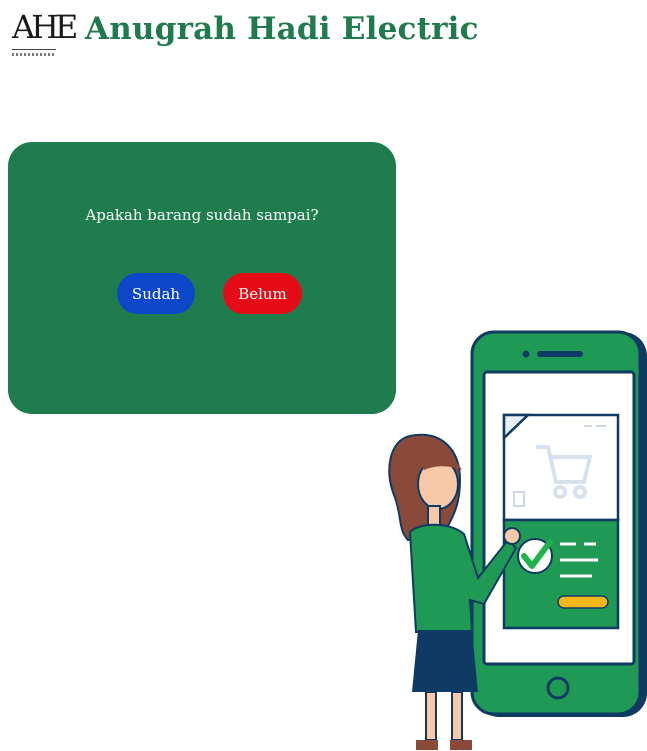 This screenshot has width=647, height=751. I want to click on receipt-panel, so click(561, 574).